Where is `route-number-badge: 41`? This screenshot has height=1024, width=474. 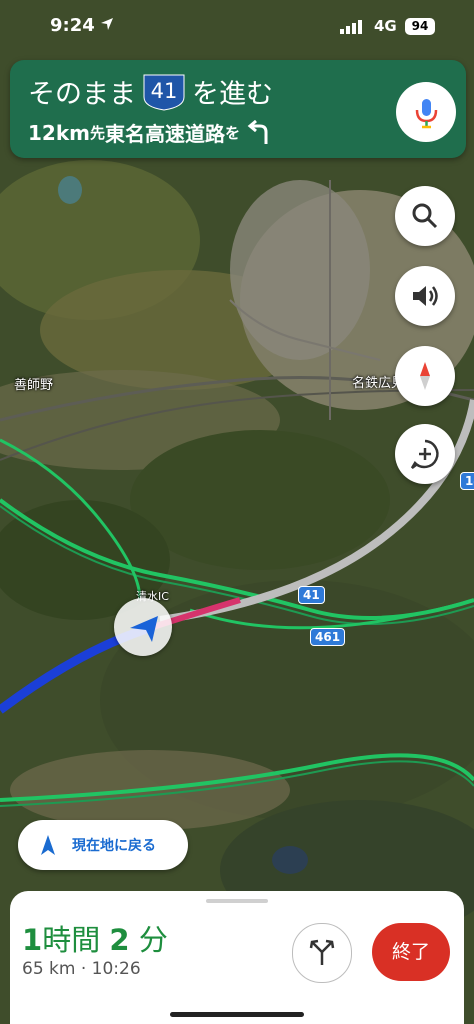 route-number-badge: 41 is located at coordinates (164, 92).